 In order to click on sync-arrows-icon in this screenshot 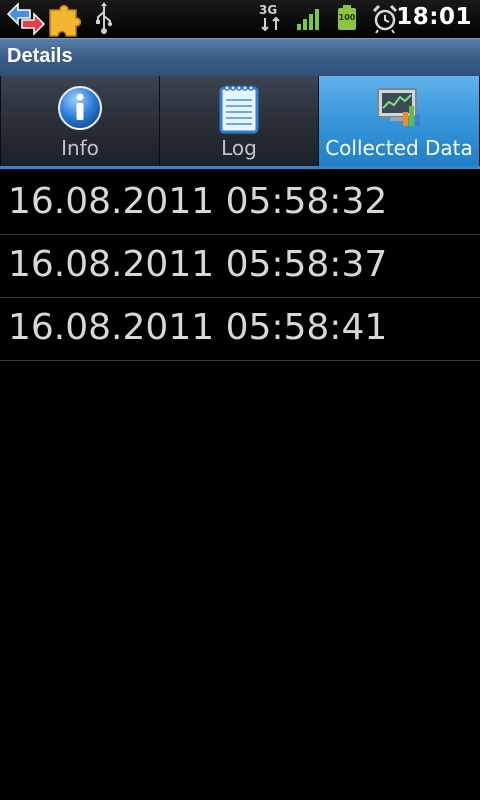, I will do `click(26, 19)`.